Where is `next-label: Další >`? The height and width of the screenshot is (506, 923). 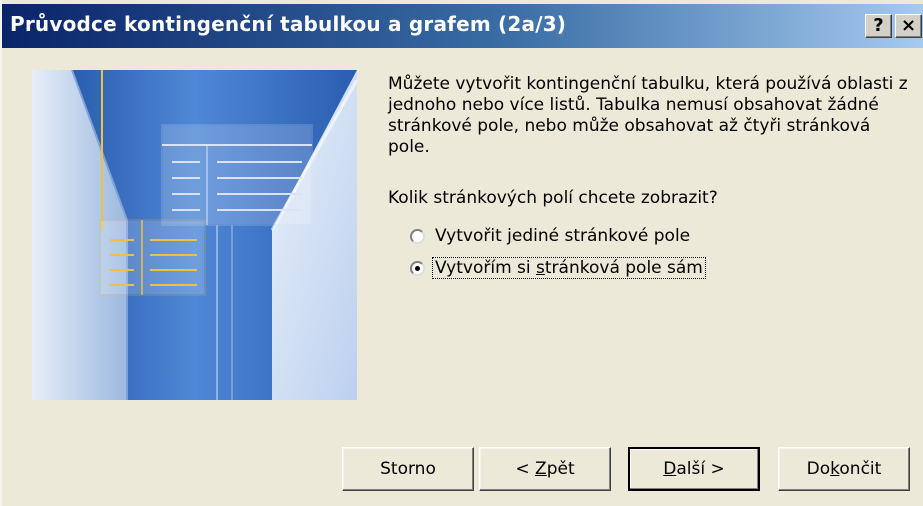
next-label: Další > is located at coordinates (694, 469).